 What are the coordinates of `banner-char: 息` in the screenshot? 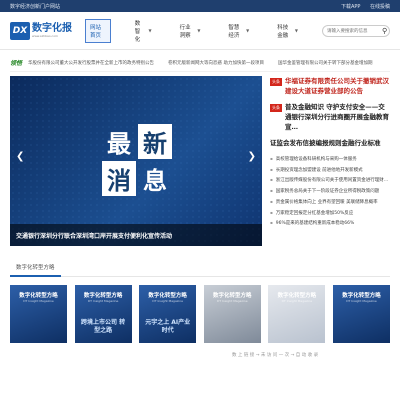 It's located at (155, 180).